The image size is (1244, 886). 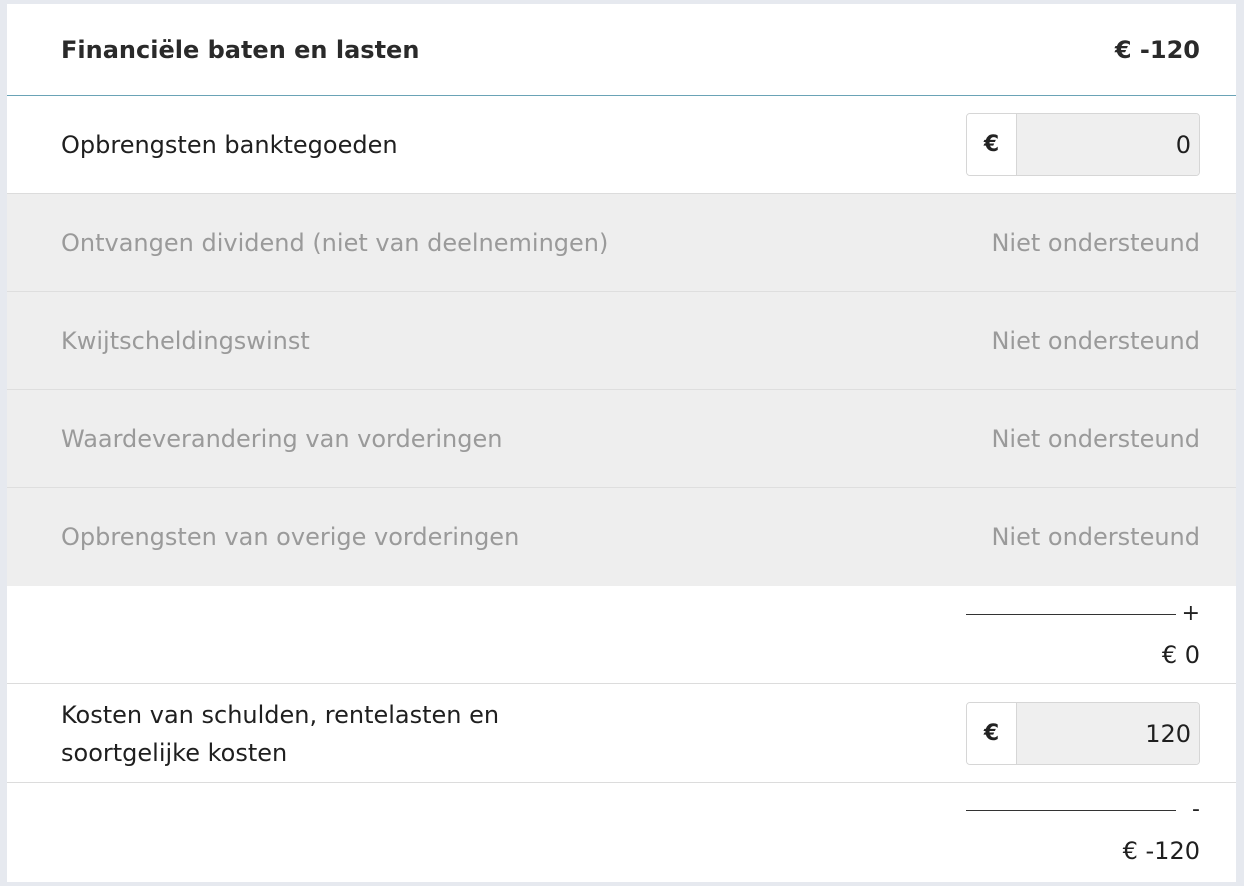 What do you see at coordinates (282, 439) in the screenshot?
I see `receivables-change-label: Waardeverandering van vorderingen` at bounding box center [282, 439].